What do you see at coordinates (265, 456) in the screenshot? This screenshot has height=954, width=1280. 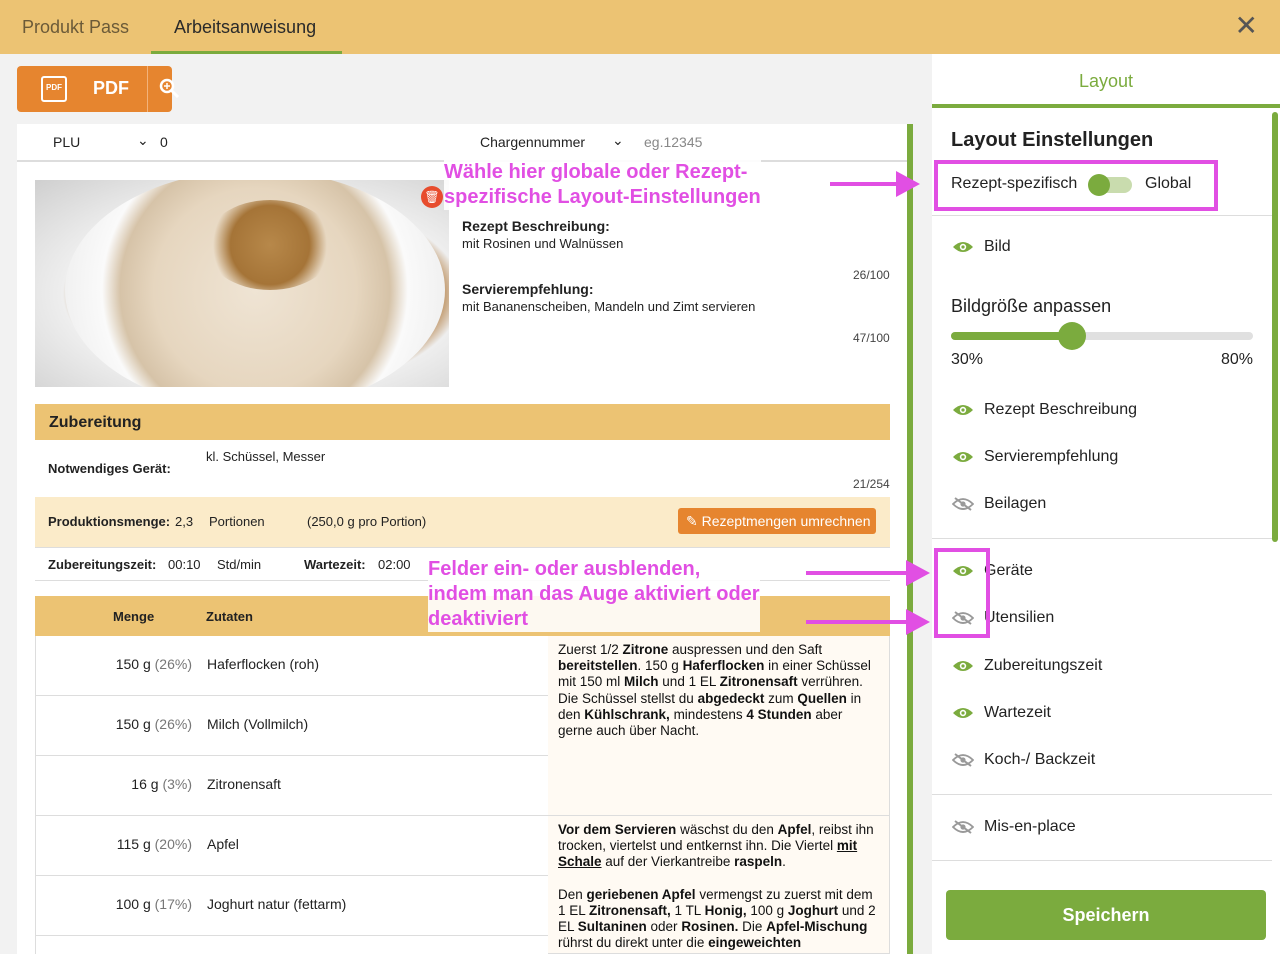 I see `geraet-value: kl. Schüssel, Messer` at bounding box center [265, 456].